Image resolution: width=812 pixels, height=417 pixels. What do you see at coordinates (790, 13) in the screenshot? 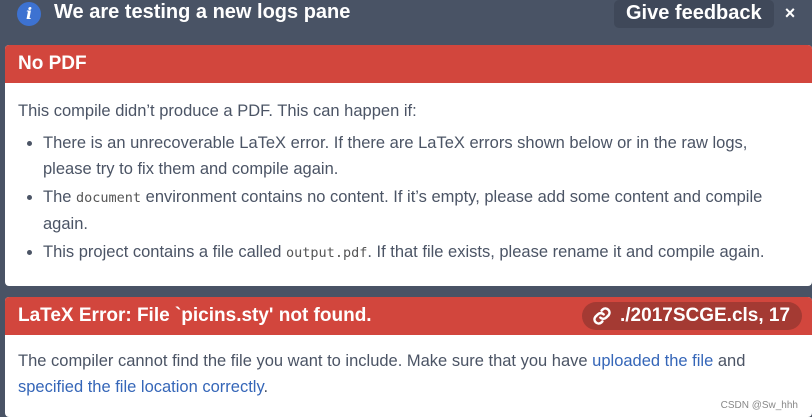
I see `close-icon: ×` at bounding box center [790, 13].